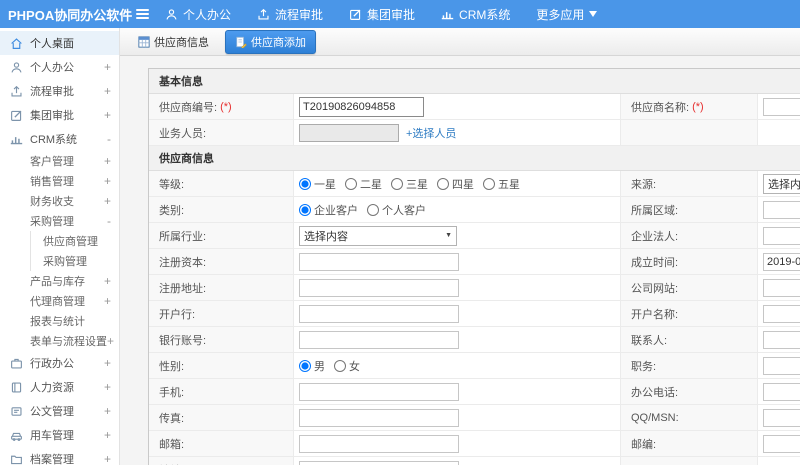 The height and width of the screenshot is (465, 800). What do you see at coordinates (593, 14) in the screenshot?
I see `caret-down-icon` at bounding box center [593, 14].